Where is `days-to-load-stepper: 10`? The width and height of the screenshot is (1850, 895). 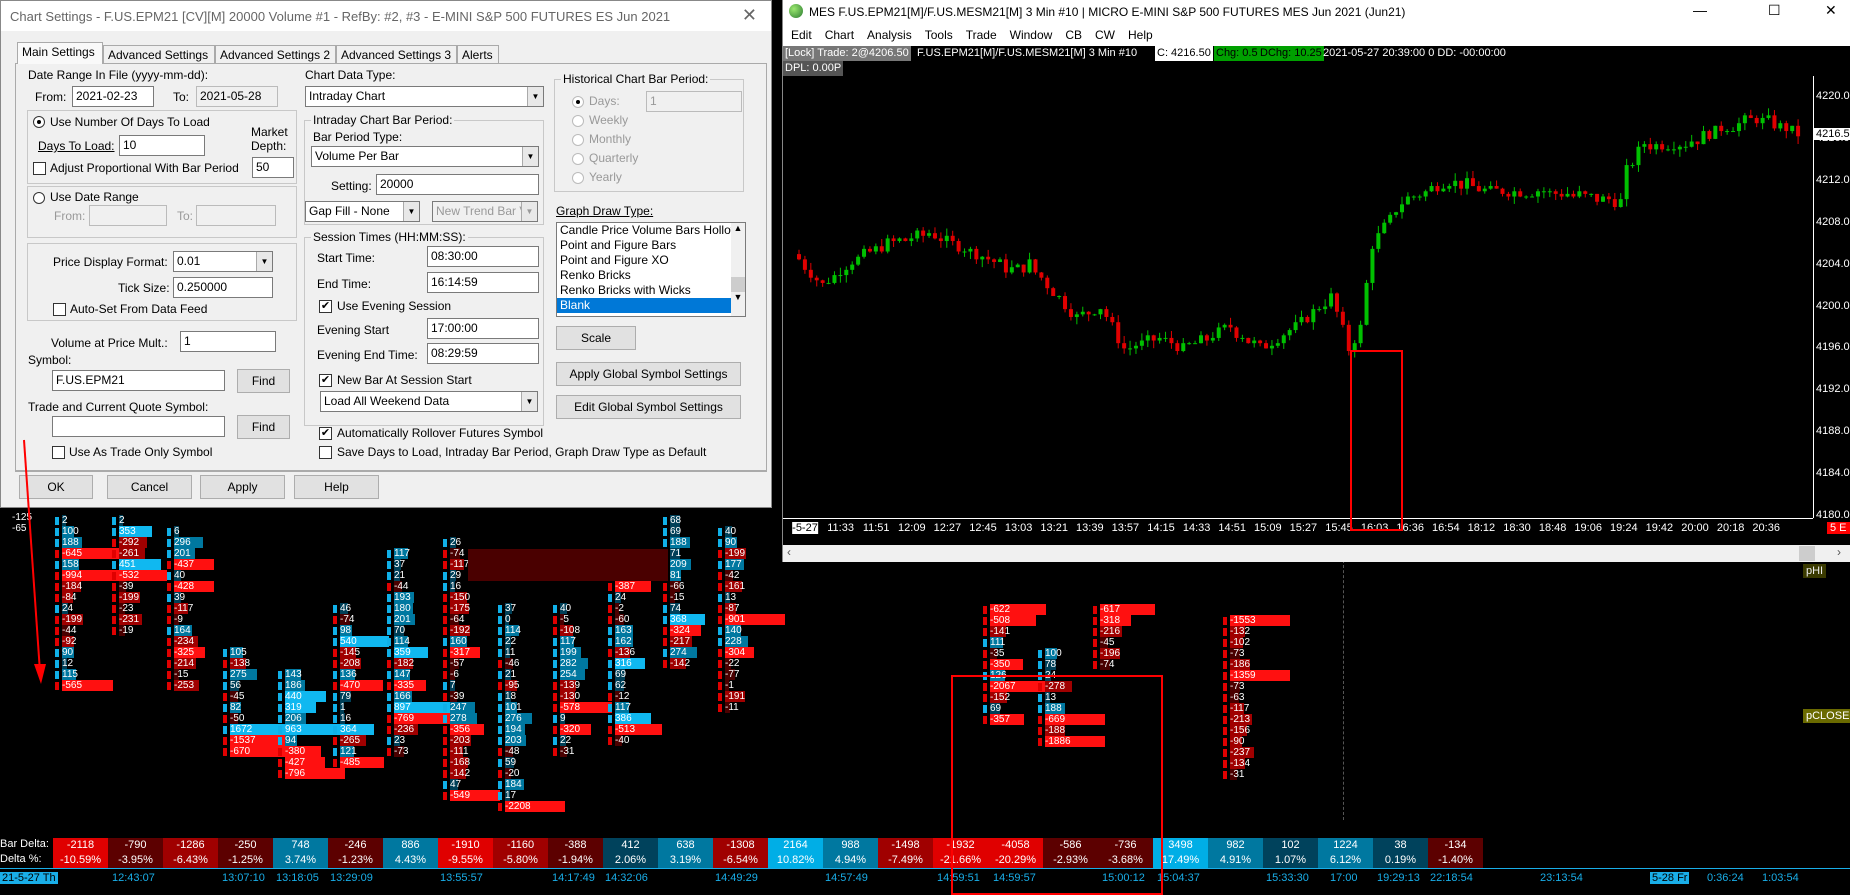 days-to-load-stepper: 10 is located at coordinates (162, 145).